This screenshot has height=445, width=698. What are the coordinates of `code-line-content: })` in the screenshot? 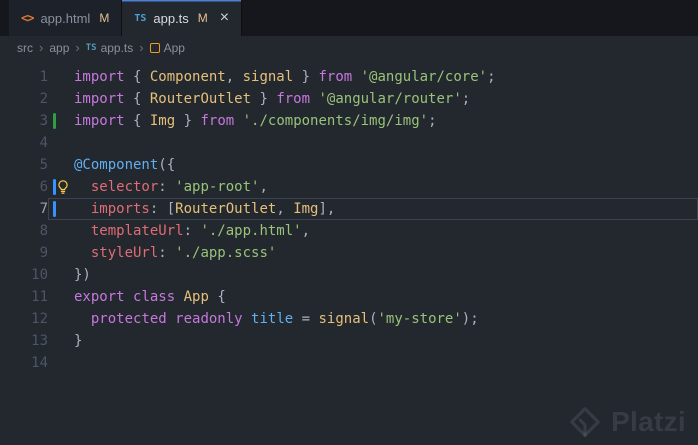 It's located at (82, 275).